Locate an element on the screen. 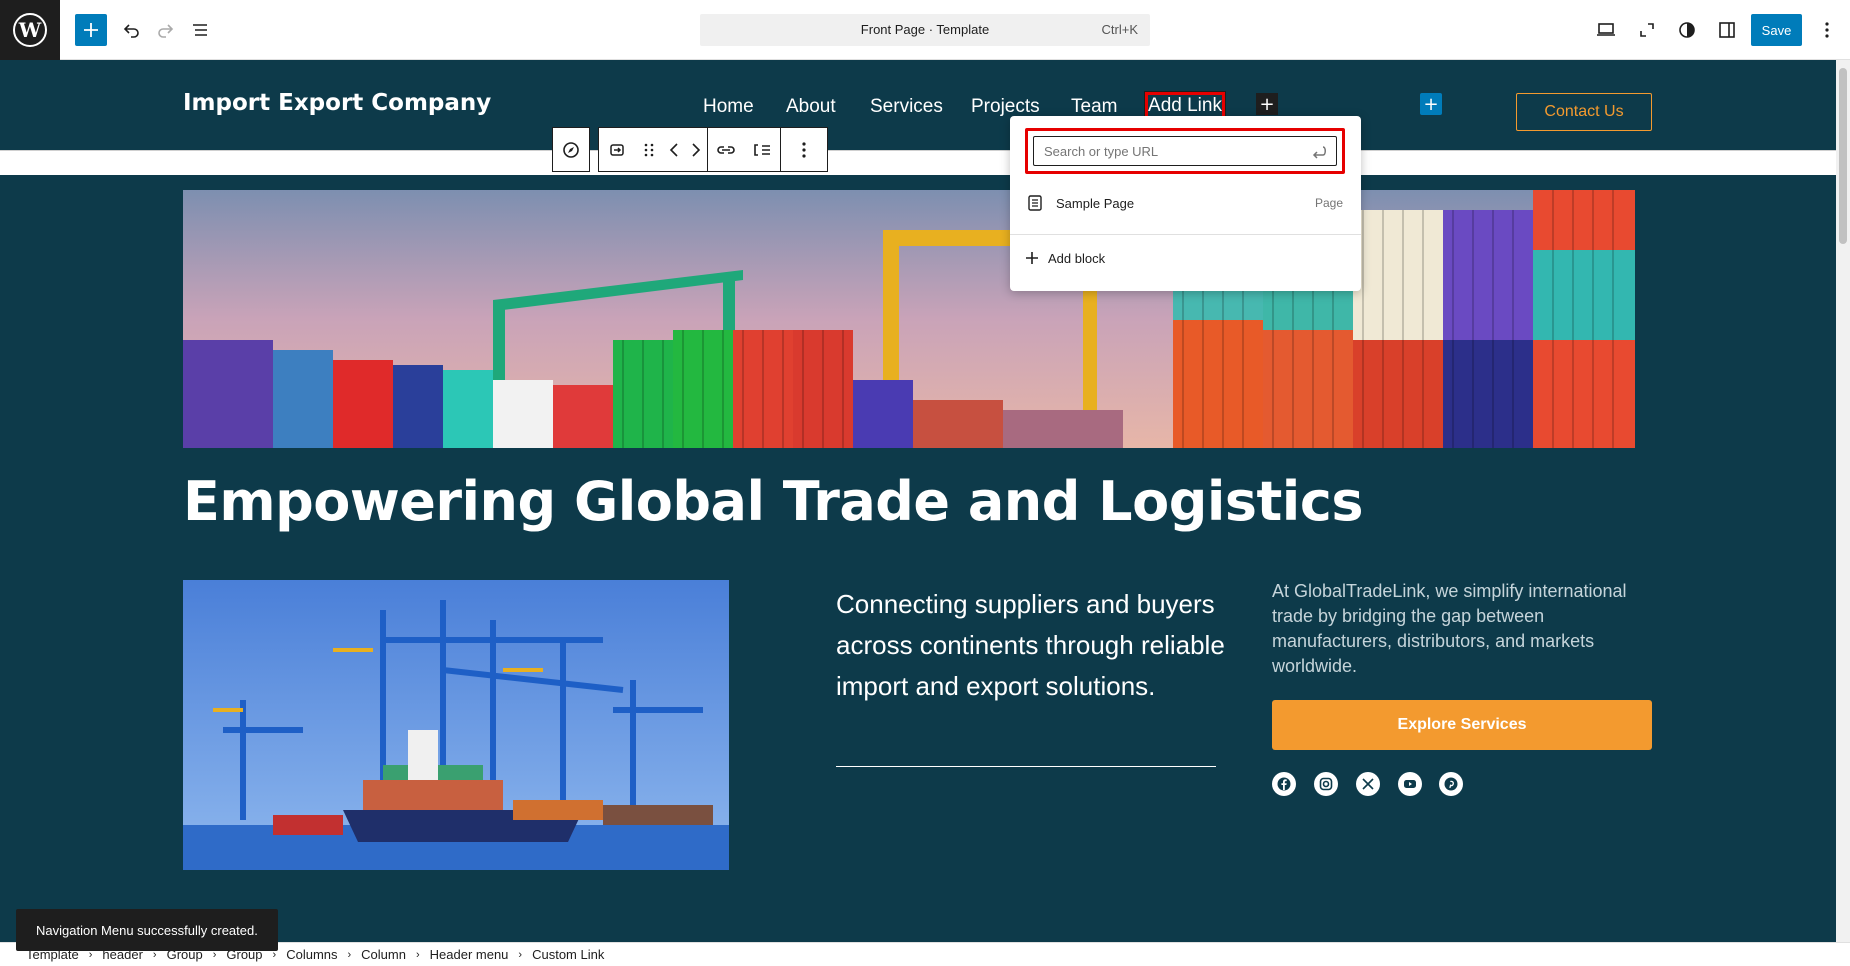 The width and height of the screenshot is (1850, 966). divider is located at coordinates (1185, 234).